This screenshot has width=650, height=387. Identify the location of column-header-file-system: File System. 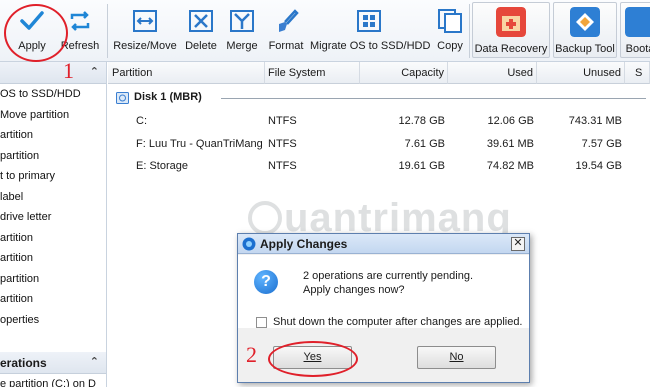
(312, 73).